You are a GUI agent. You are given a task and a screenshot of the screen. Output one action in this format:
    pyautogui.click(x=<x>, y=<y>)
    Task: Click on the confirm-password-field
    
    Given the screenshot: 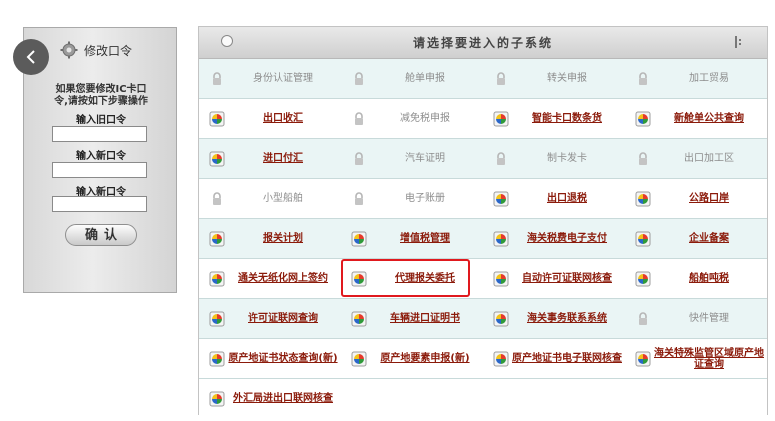 What is the action you would take?
    pyautogui.click(x=99, y=204)
    